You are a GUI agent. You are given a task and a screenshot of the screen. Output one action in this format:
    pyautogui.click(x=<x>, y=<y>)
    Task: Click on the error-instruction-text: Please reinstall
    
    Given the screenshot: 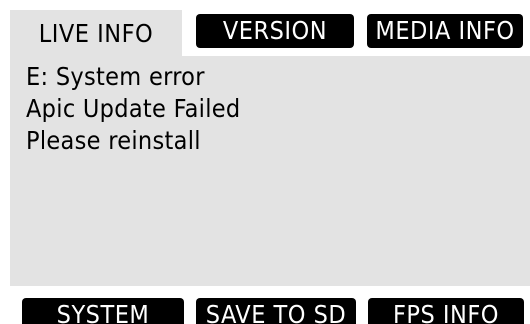 What is the action you would take?
    pyautogui.click(x=113, y=140)
    